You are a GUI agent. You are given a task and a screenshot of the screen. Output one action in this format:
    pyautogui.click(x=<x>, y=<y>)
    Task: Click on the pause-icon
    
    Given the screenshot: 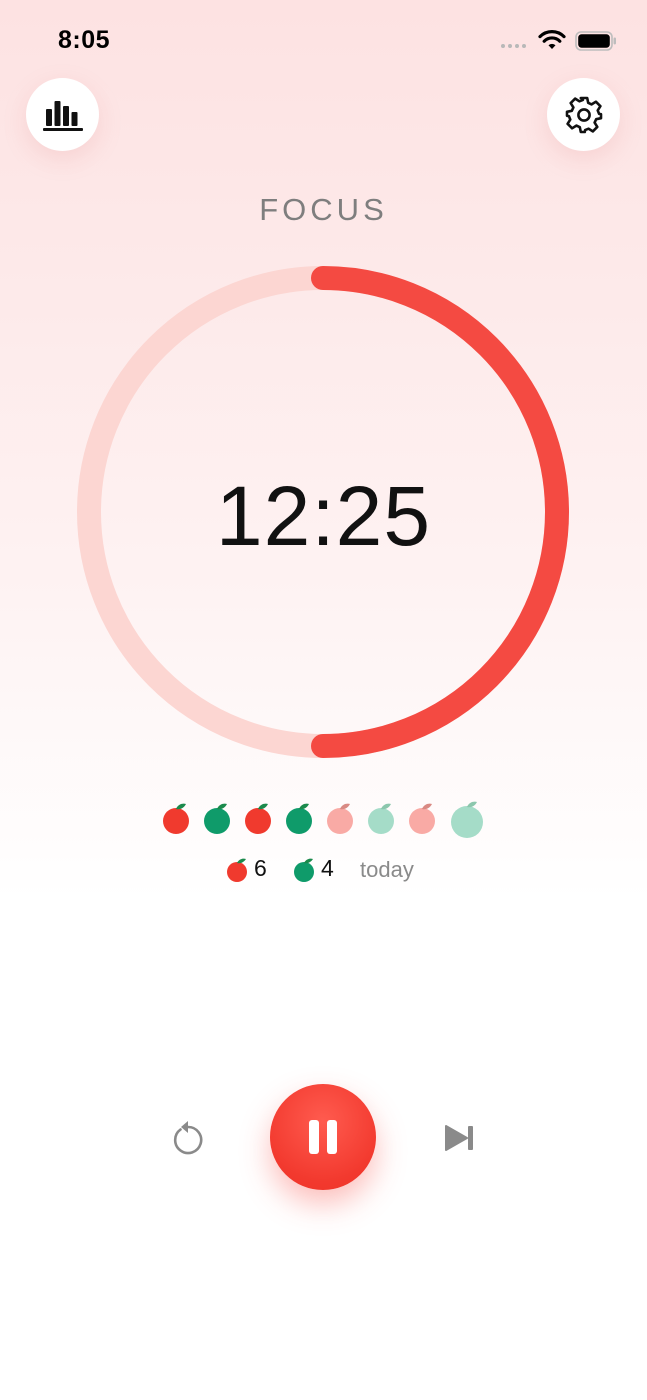 What is the action you would take?
    pyautogui.click(x=323, y=1137)
    